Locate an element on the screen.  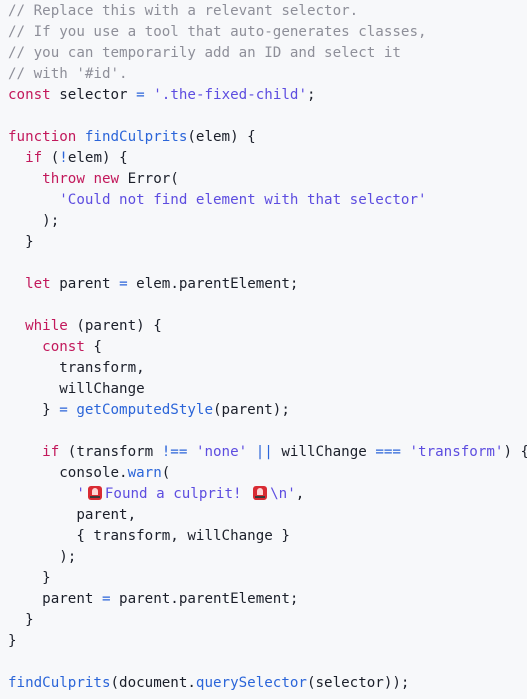
code-line: ' Found a culprit! \n', is located at coordinates (267, 494).